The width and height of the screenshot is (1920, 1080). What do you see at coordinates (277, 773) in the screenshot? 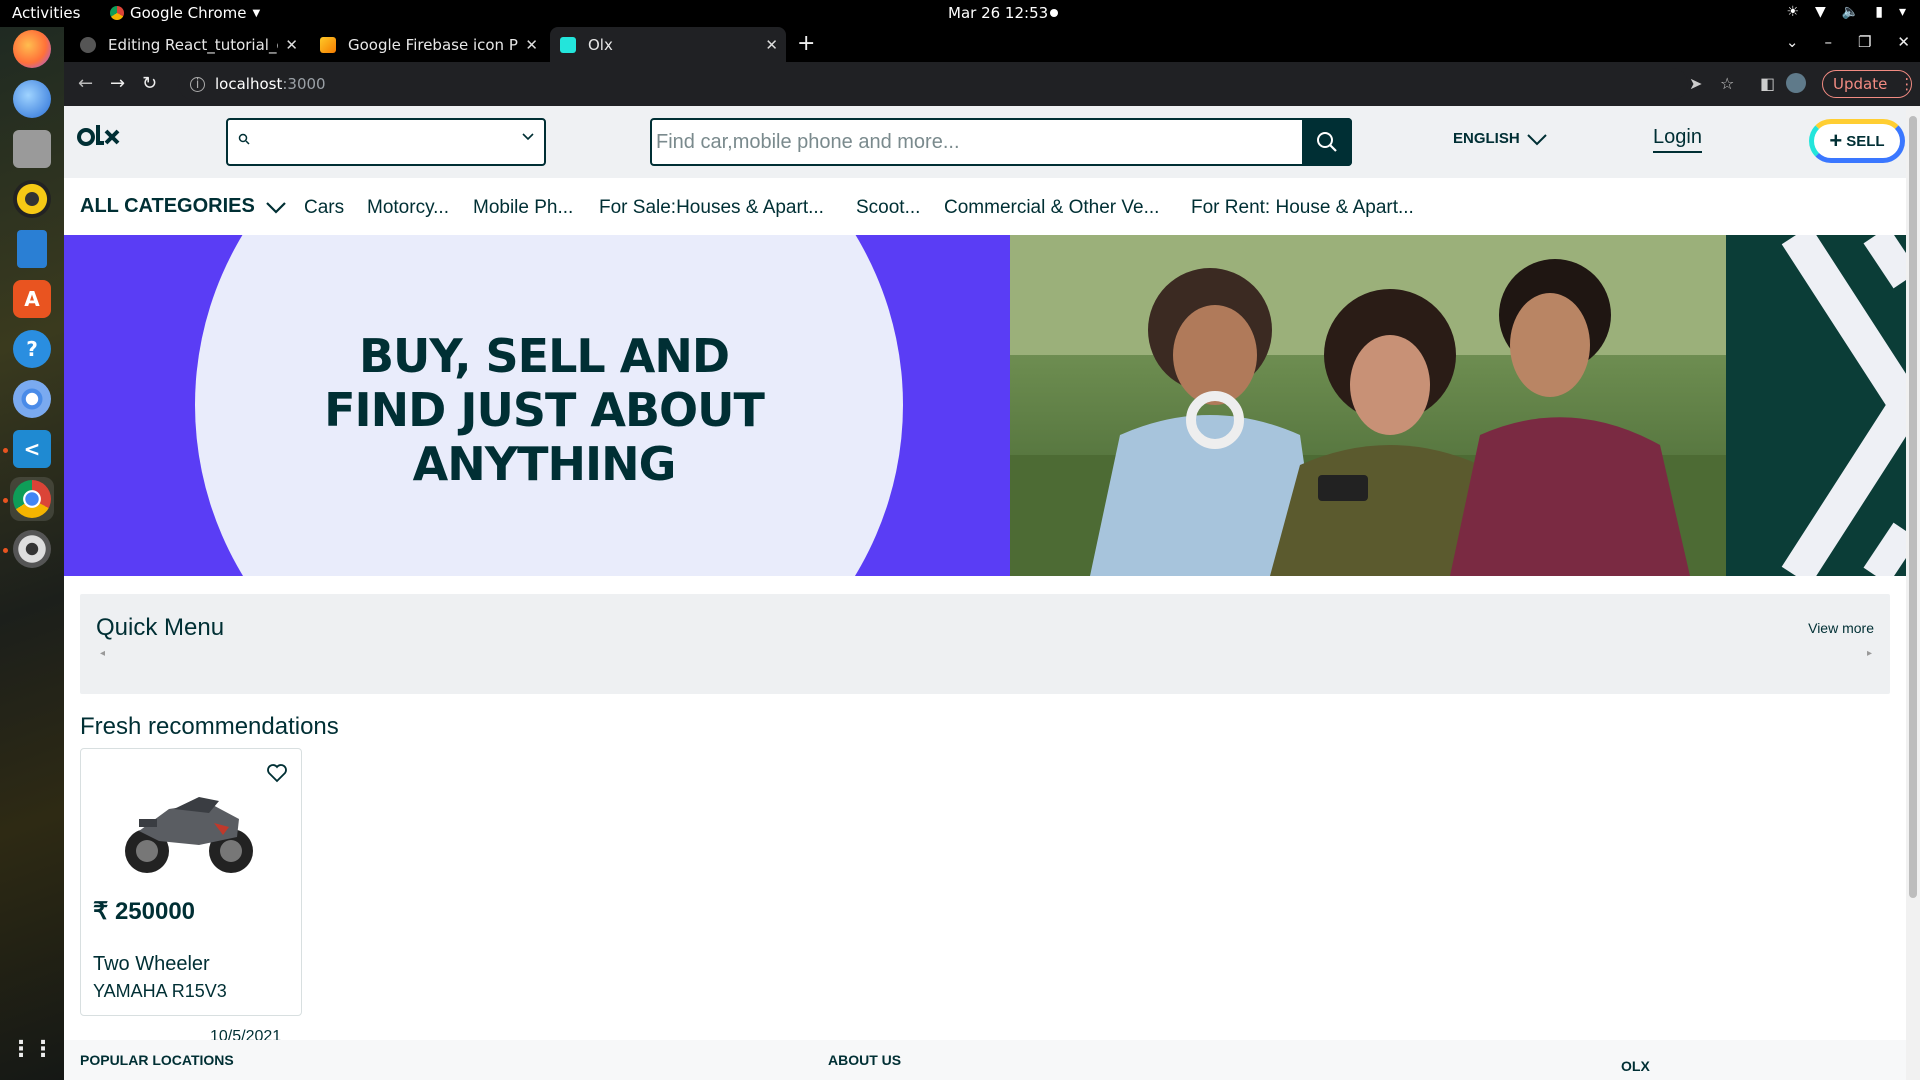
I see `favorite-heart-icon` at bounding box center [277, 773].